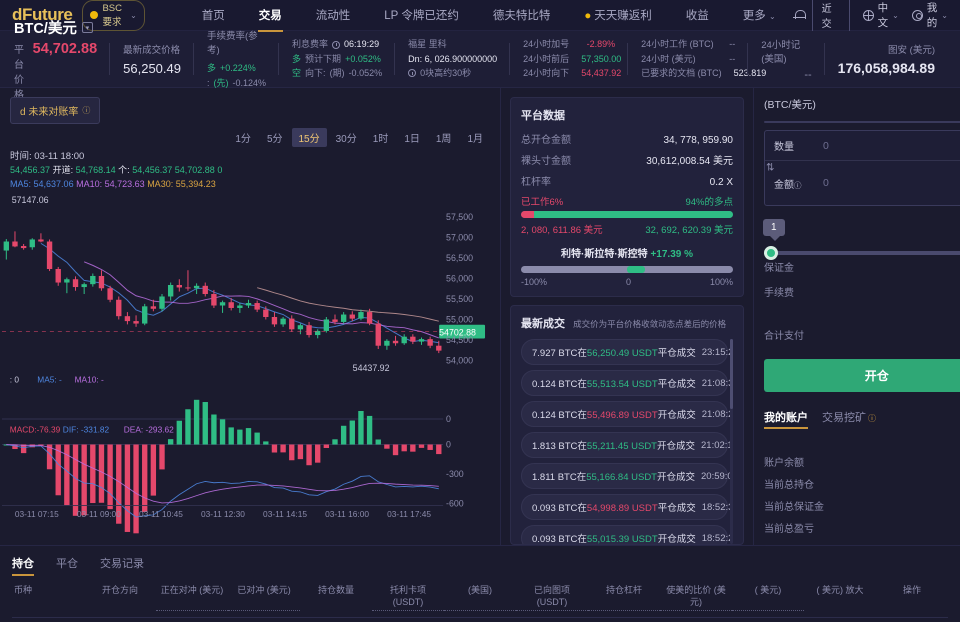 This screenshot has width=960, height=622. Describe the element at coordinates (552, 598) in the screenshot. I see `positions-column-header: 已向图项 (USDT)` at that location.